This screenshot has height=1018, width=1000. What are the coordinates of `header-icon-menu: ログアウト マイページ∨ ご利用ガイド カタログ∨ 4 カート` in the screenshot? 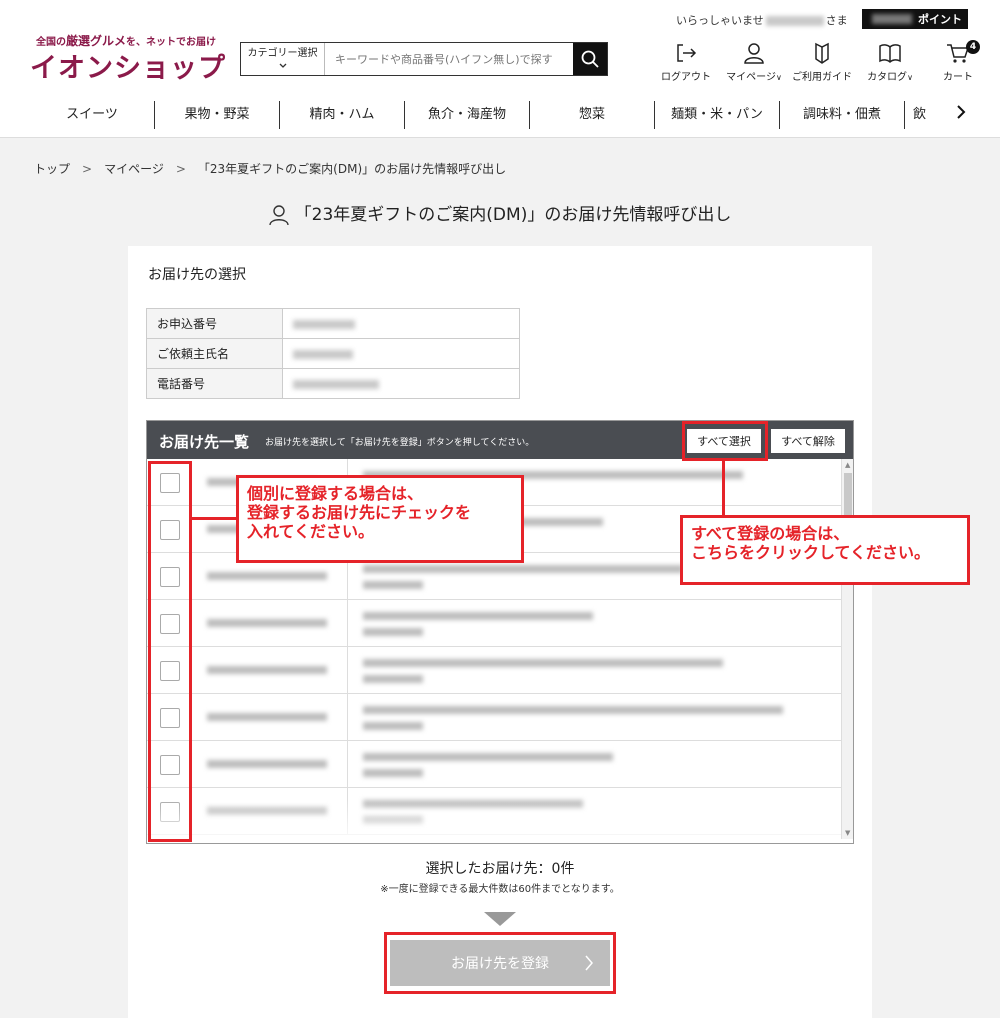 It's located at (822, 61).